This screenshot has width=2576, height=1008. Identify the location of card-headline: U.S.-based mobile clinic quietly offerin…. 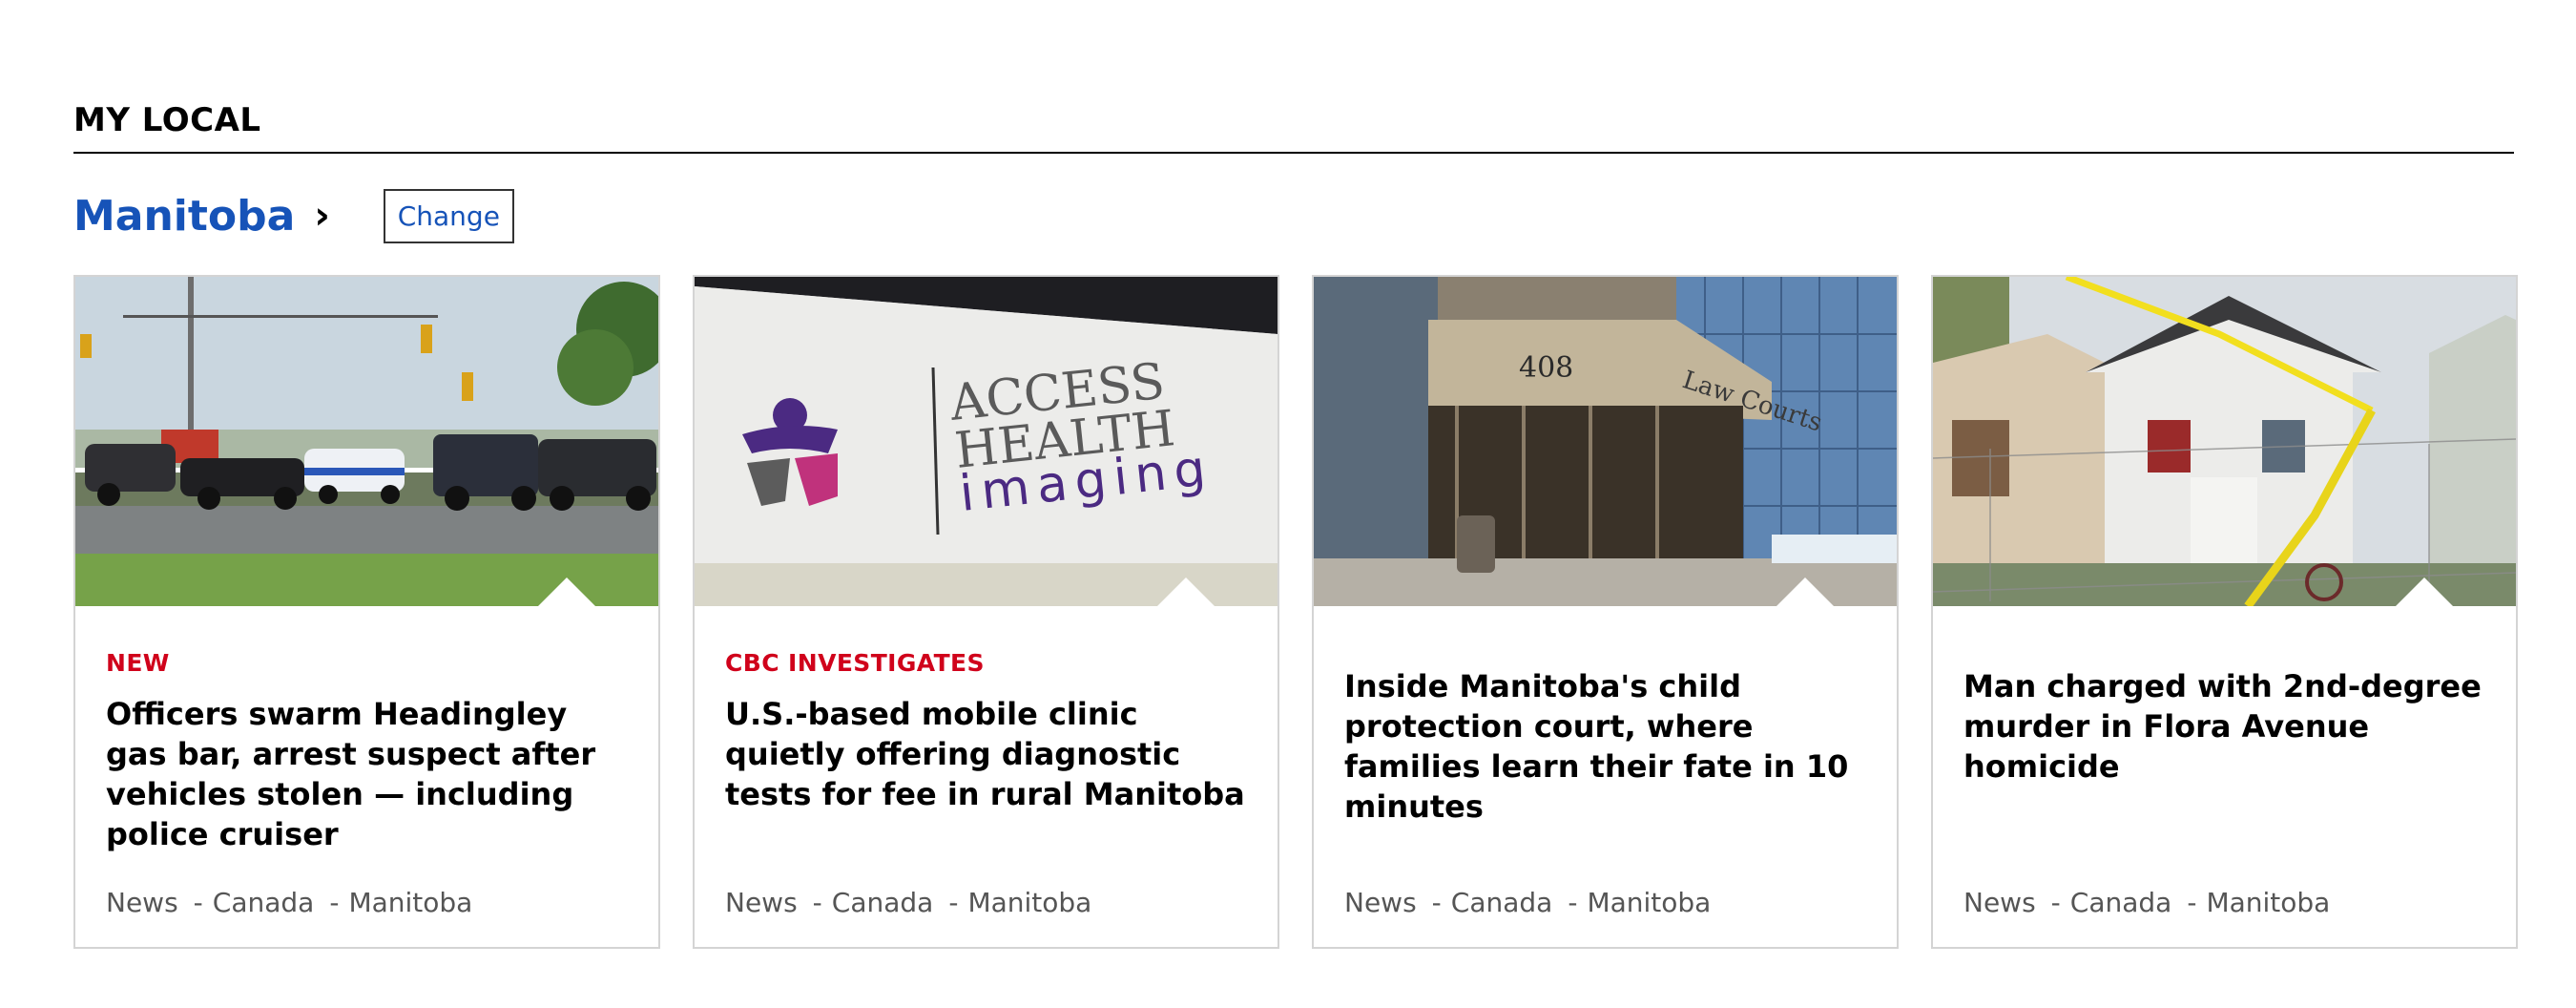
(988, 754).